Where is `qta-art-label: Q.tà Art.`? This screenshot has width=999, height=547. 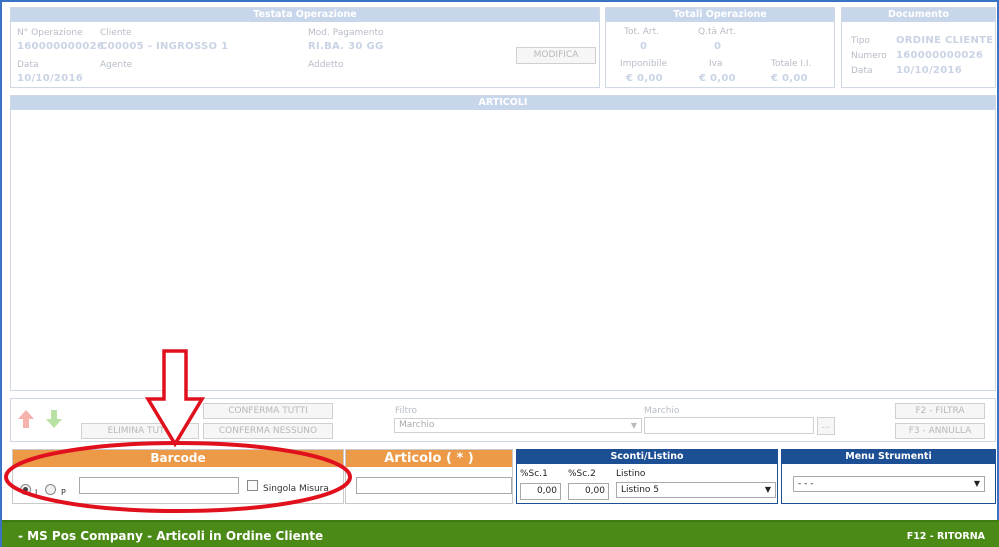
qta-art-label: Q.tà Art. is located at coordinates (717, 32).